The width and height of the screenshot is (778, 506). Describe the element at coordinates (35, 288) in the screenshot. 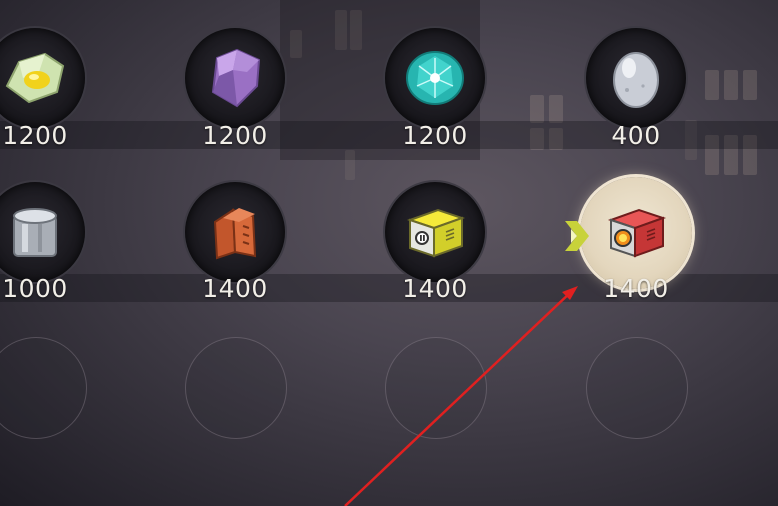

I see `price-silver-ingot: 1000` at that location.